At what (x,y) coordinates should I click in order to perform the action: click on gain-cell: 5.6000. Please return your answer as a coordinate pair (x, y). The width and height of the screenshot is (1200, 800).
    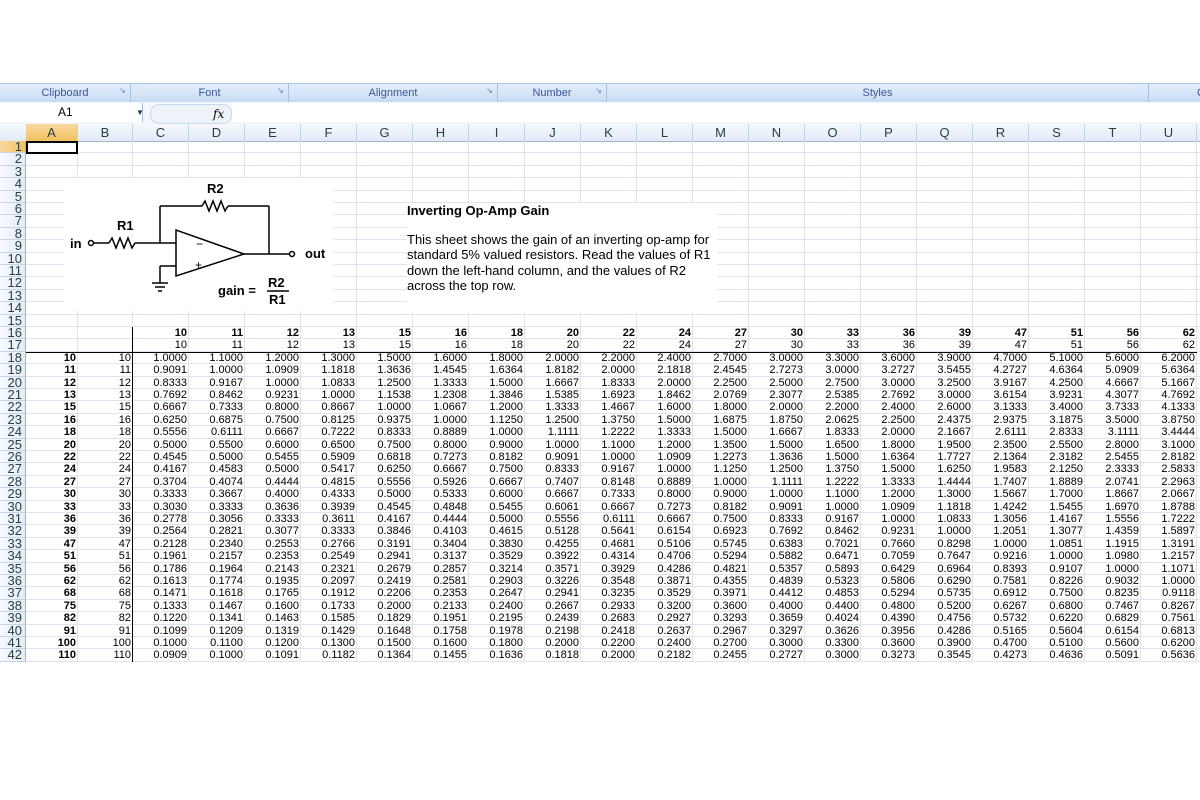
    Looking at the image, I should click on (1113, 358).